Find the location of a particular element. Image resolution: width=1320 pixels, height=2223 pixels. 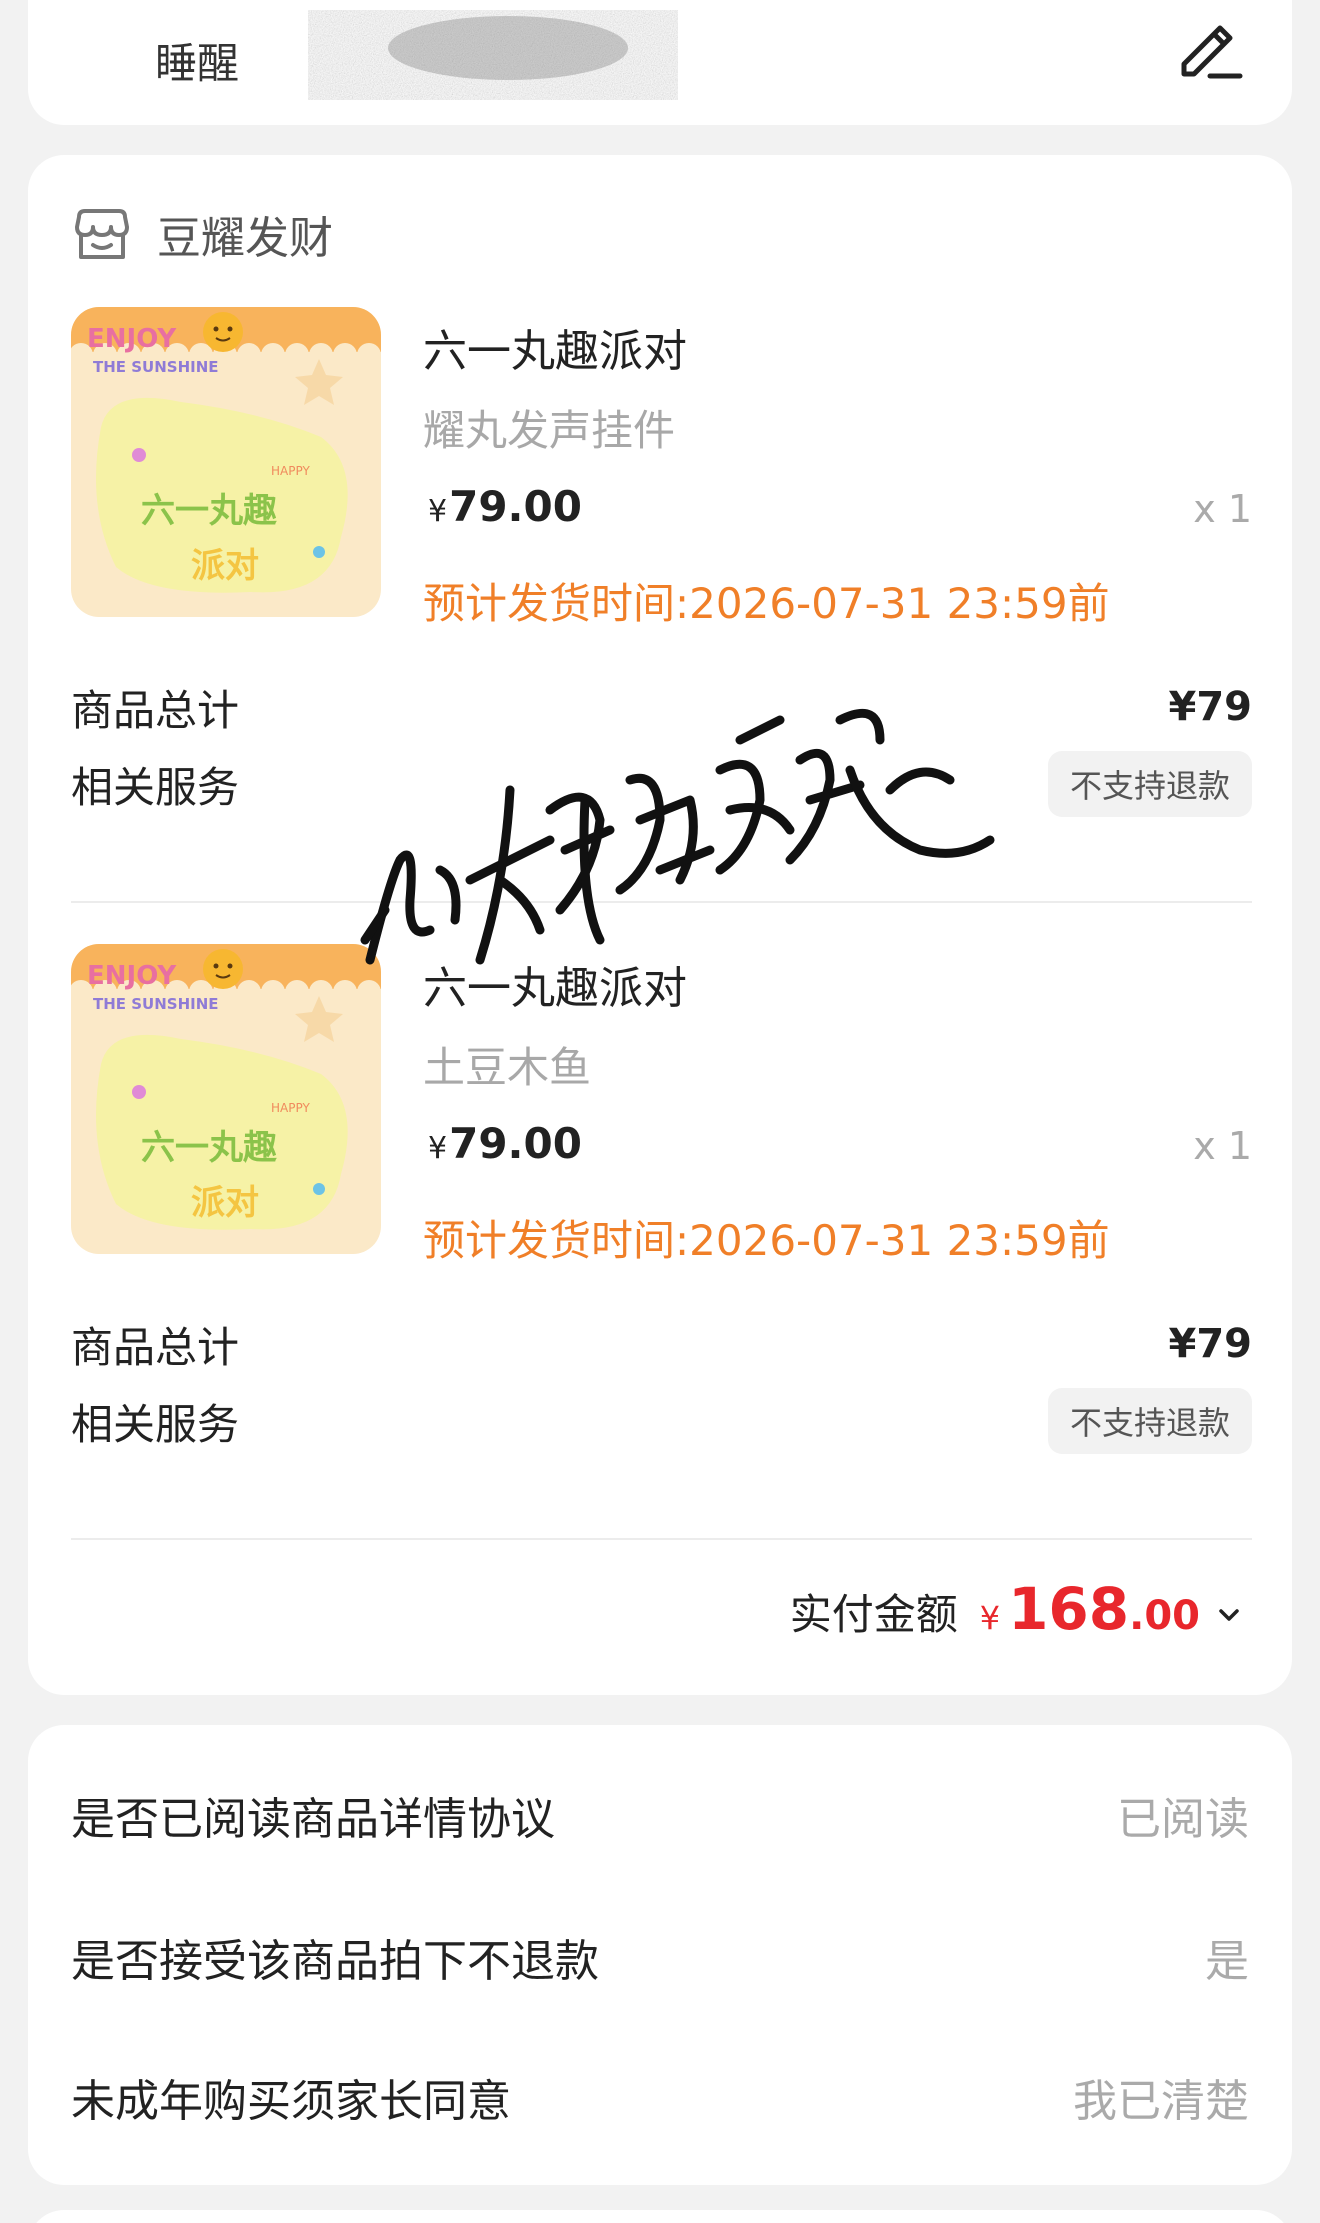

next-card-edge is located at coordinates (660, 2216).